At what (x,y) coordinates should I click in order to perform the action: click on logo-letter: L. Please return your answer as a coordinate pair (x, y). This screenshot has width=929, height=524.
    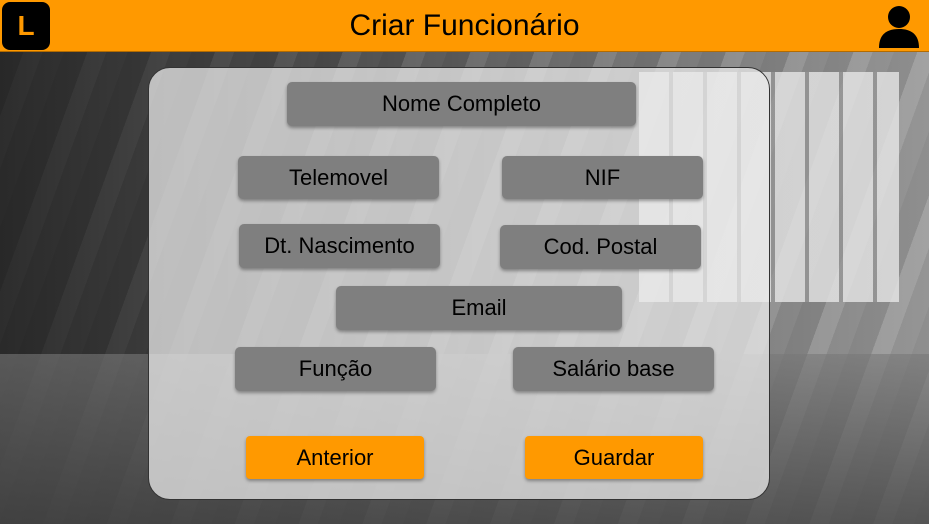
    Looking at the image, I should click on (26, 25).